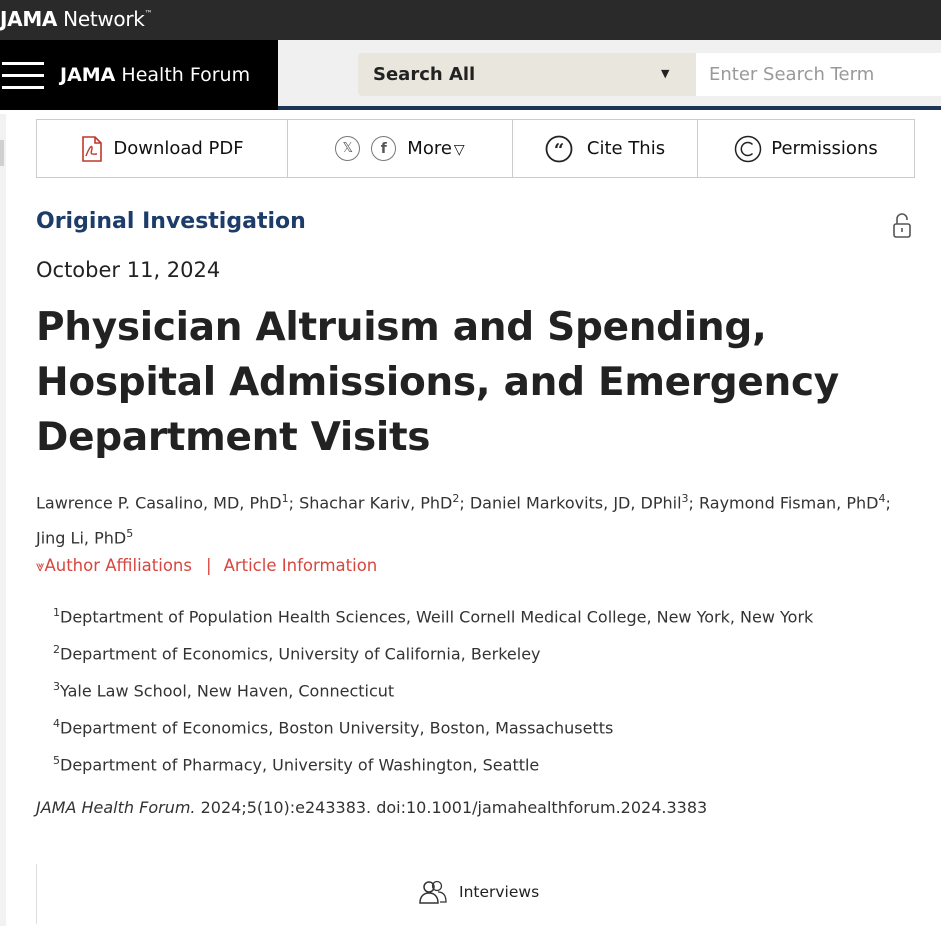 This screenshot has height=926, width=941. I want to click on network-bar: JAMA Network™, so click(470, 20).